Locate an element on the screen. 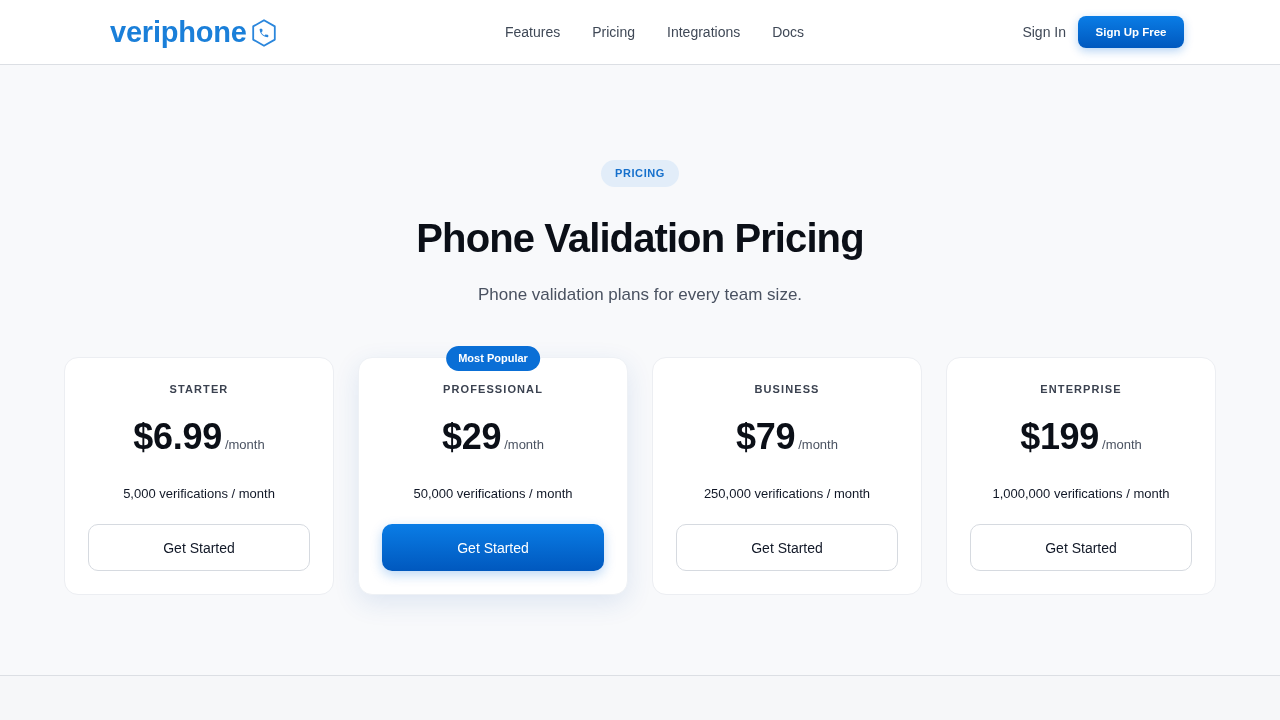  section-tag: PRICING is located at coordinates (639, 173).